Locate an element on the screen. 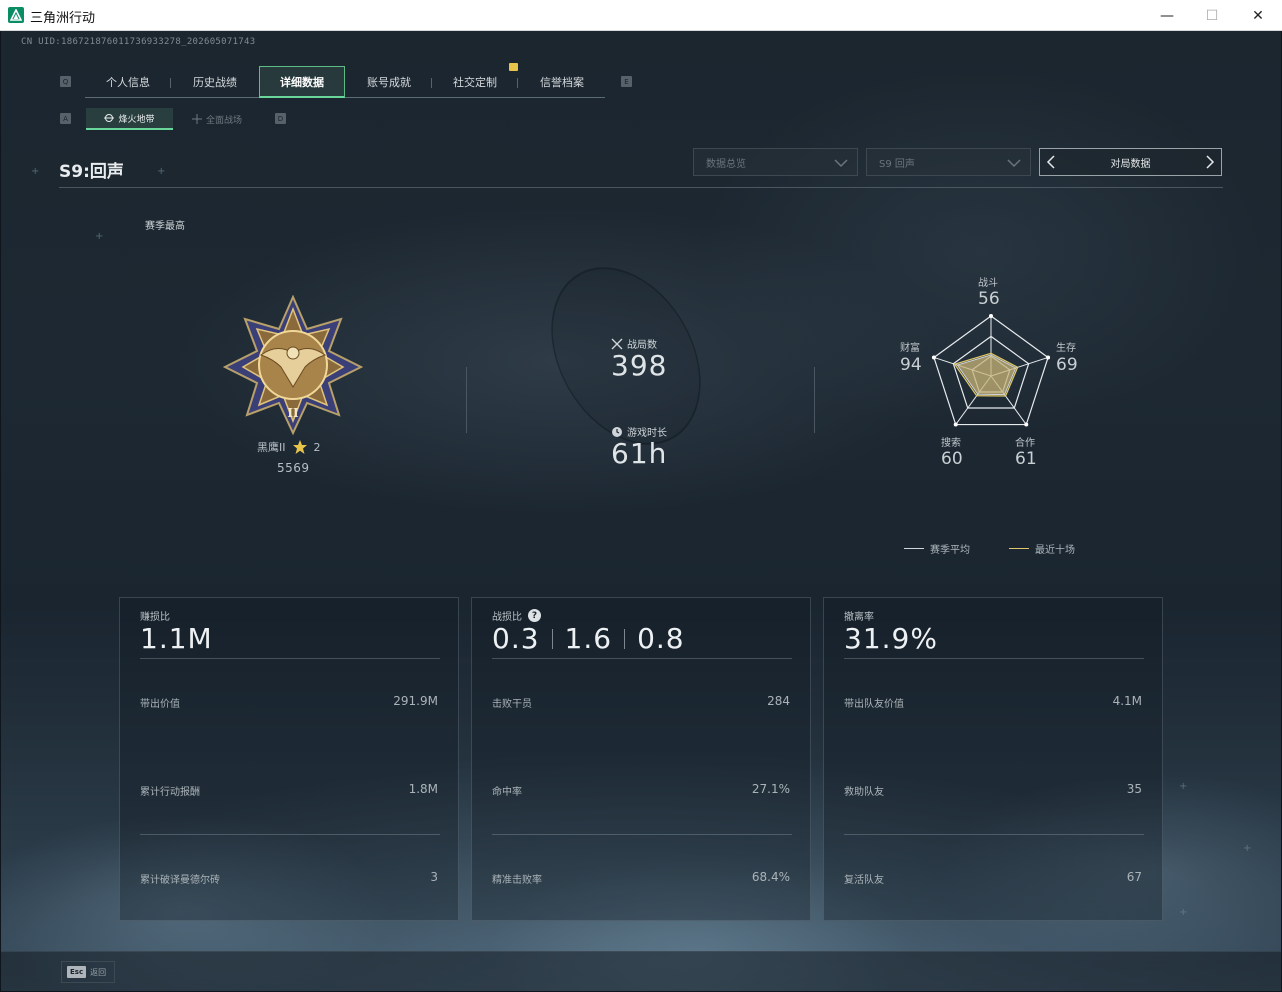  data-category-dropdown: 数据总览 is located at coordinates (775, 162).